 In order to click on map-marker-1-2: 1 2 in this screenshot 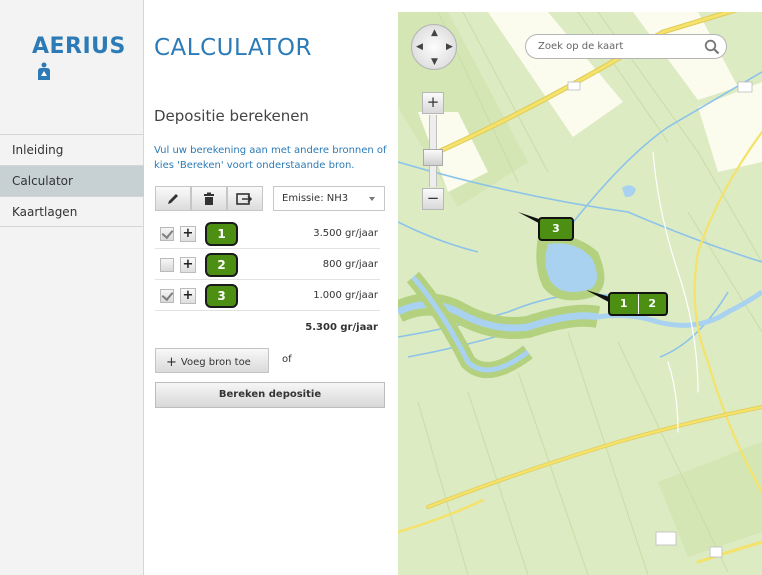, I will do `click(638, 304)`.